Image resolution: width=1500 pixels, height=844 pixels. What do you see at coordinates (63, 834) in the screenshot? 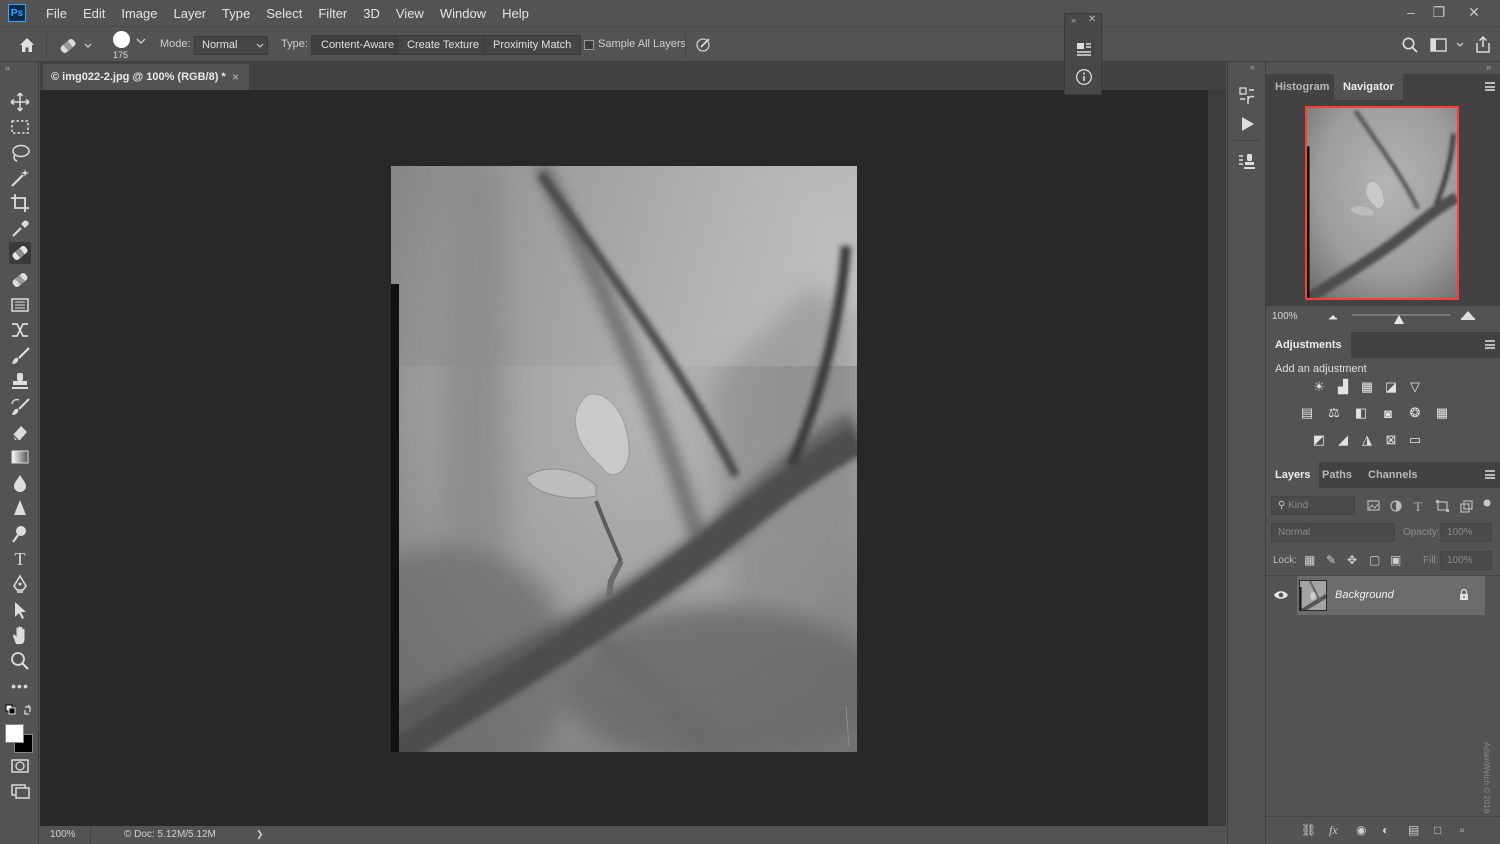
I see `zoom-level: 100%` at bounding box center [63, 834].